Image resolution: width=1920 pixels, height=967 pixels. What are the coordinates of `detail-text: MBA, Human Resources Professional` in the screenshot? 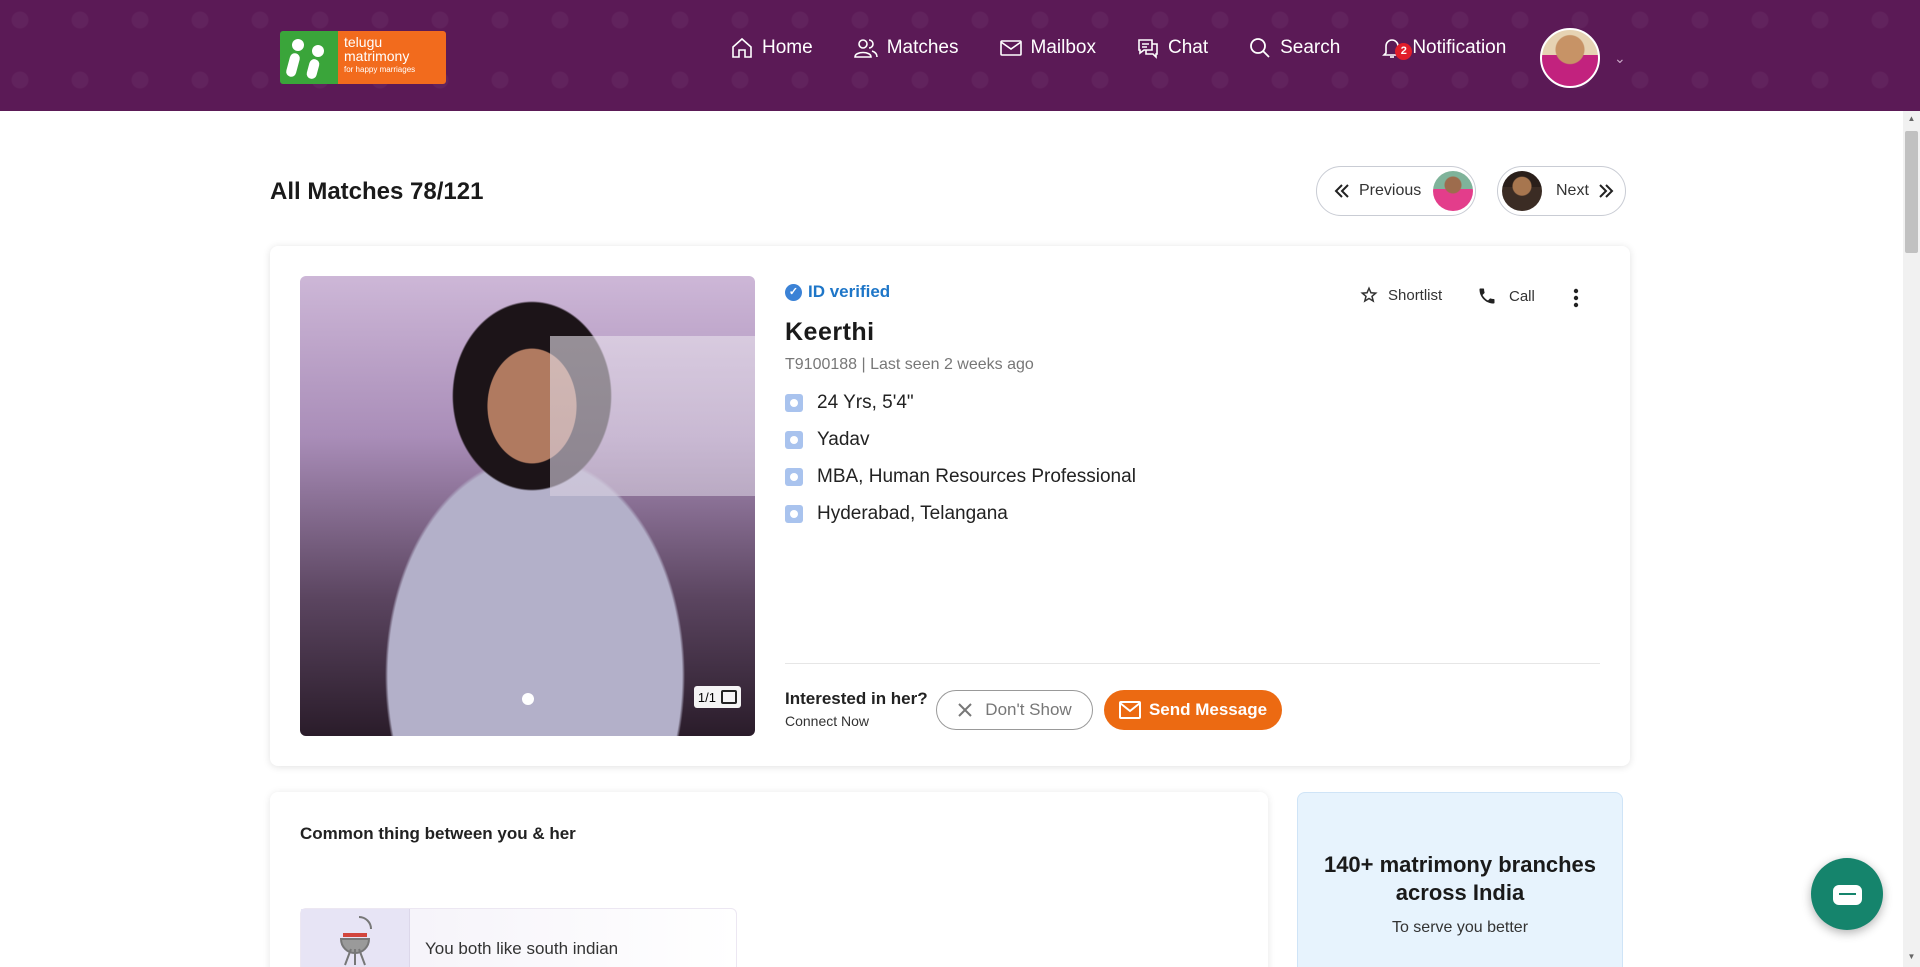 It's located at (976, 476).